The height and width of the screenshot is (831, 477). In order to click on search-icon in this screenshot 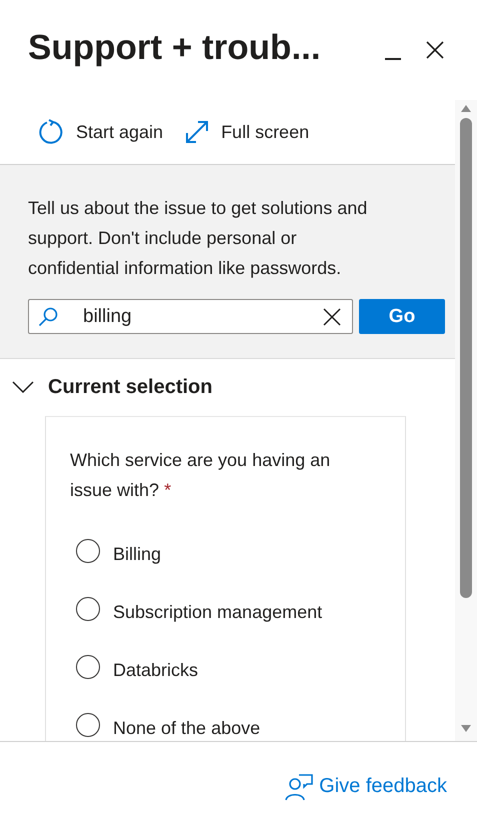, I will do `click(48, 317)`.